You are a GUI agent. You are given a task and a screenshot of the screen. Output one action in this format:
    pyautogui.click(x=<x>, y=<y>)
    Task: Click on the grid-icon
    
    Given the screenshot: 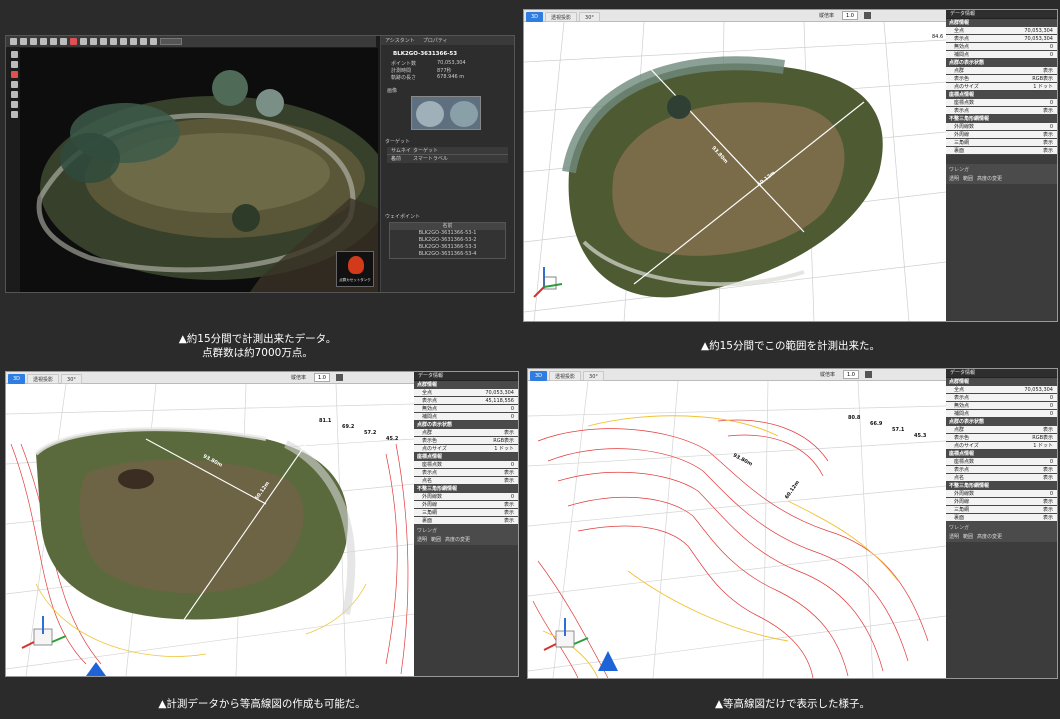 What is the action you would take?
    pyautogui.click(x=43, y=41)
    